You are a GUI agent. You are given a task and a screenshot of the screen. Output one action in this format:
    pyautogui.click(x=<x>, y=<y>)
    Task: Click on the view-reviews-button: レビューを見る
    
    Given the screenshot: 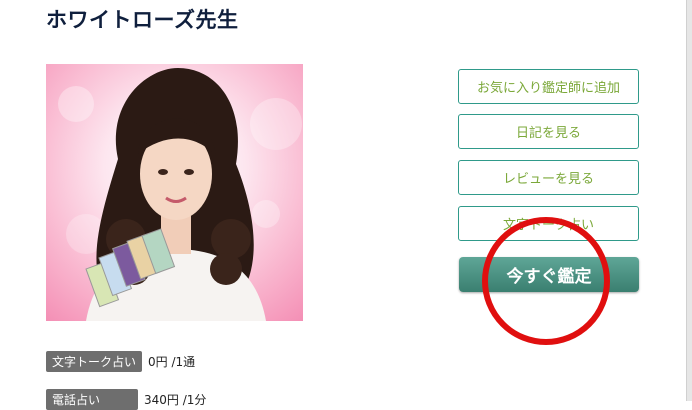 What is the action you would take?
    pyautogui.click(x=548, y=177)
    